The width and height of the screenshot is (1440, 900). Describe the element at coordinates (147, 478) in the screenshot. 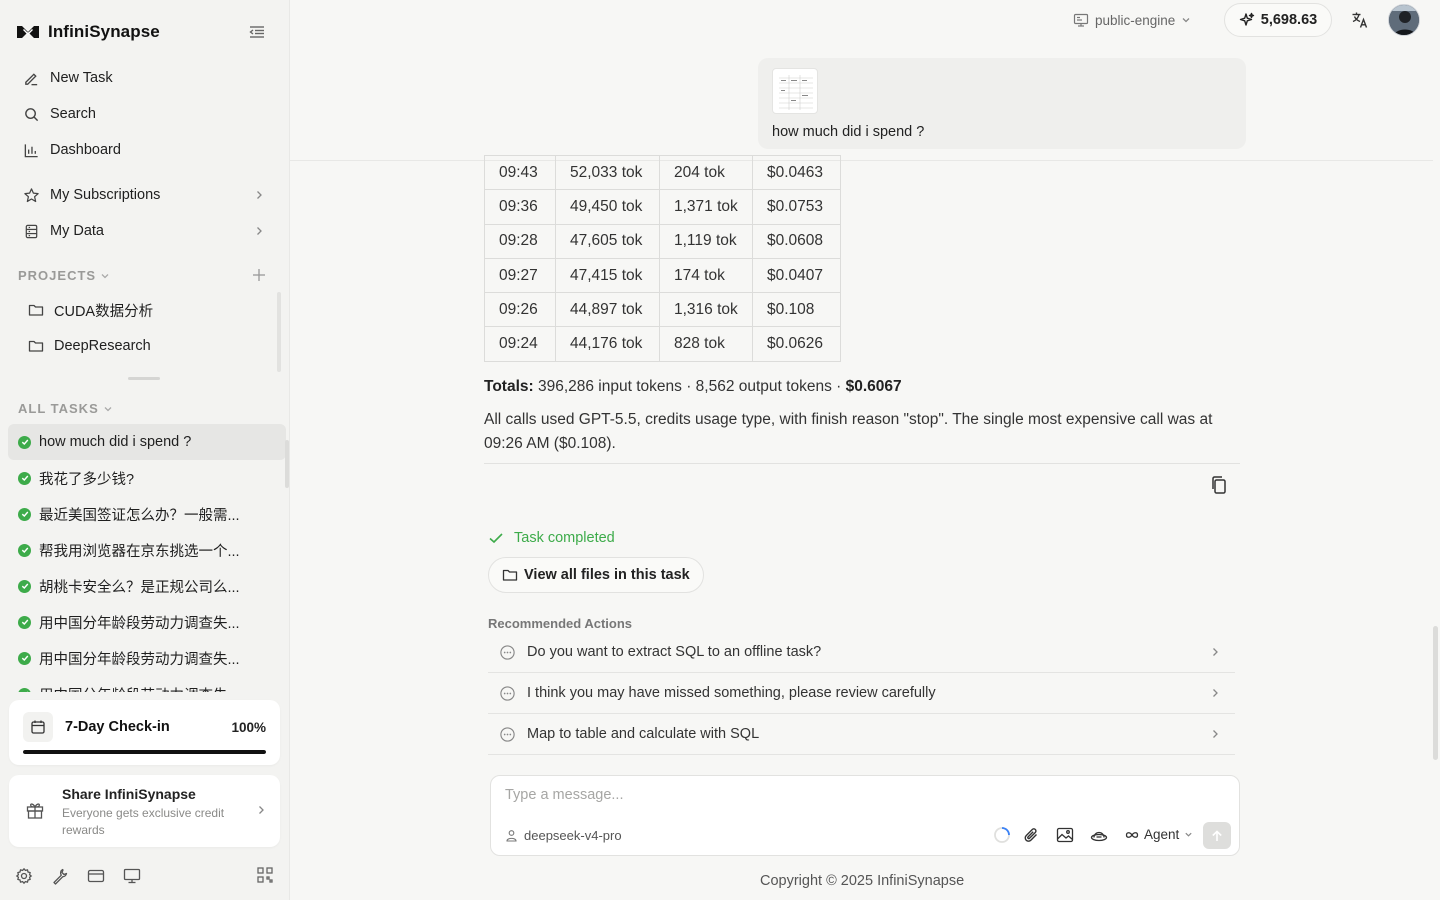

I see `task-item: 我花了多少钱?` at that location.